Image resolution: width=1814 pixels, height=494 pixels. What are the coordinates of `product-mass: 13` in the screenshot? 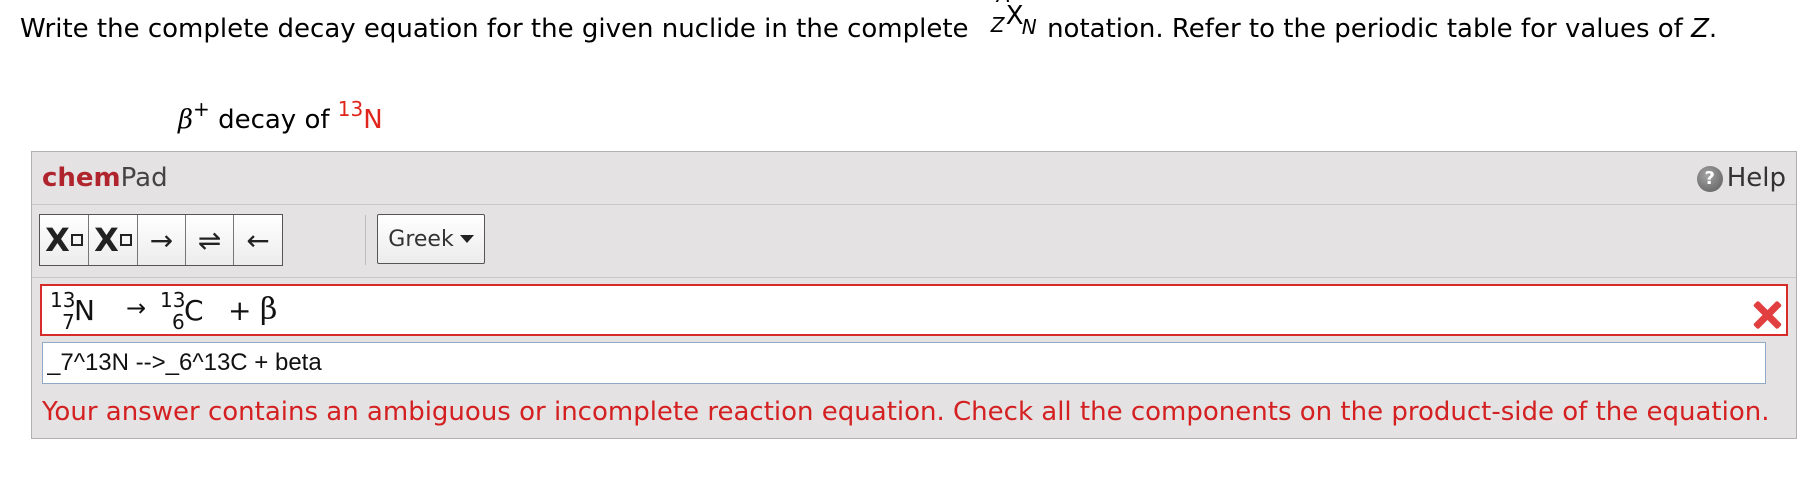 It's located at (173, 300).